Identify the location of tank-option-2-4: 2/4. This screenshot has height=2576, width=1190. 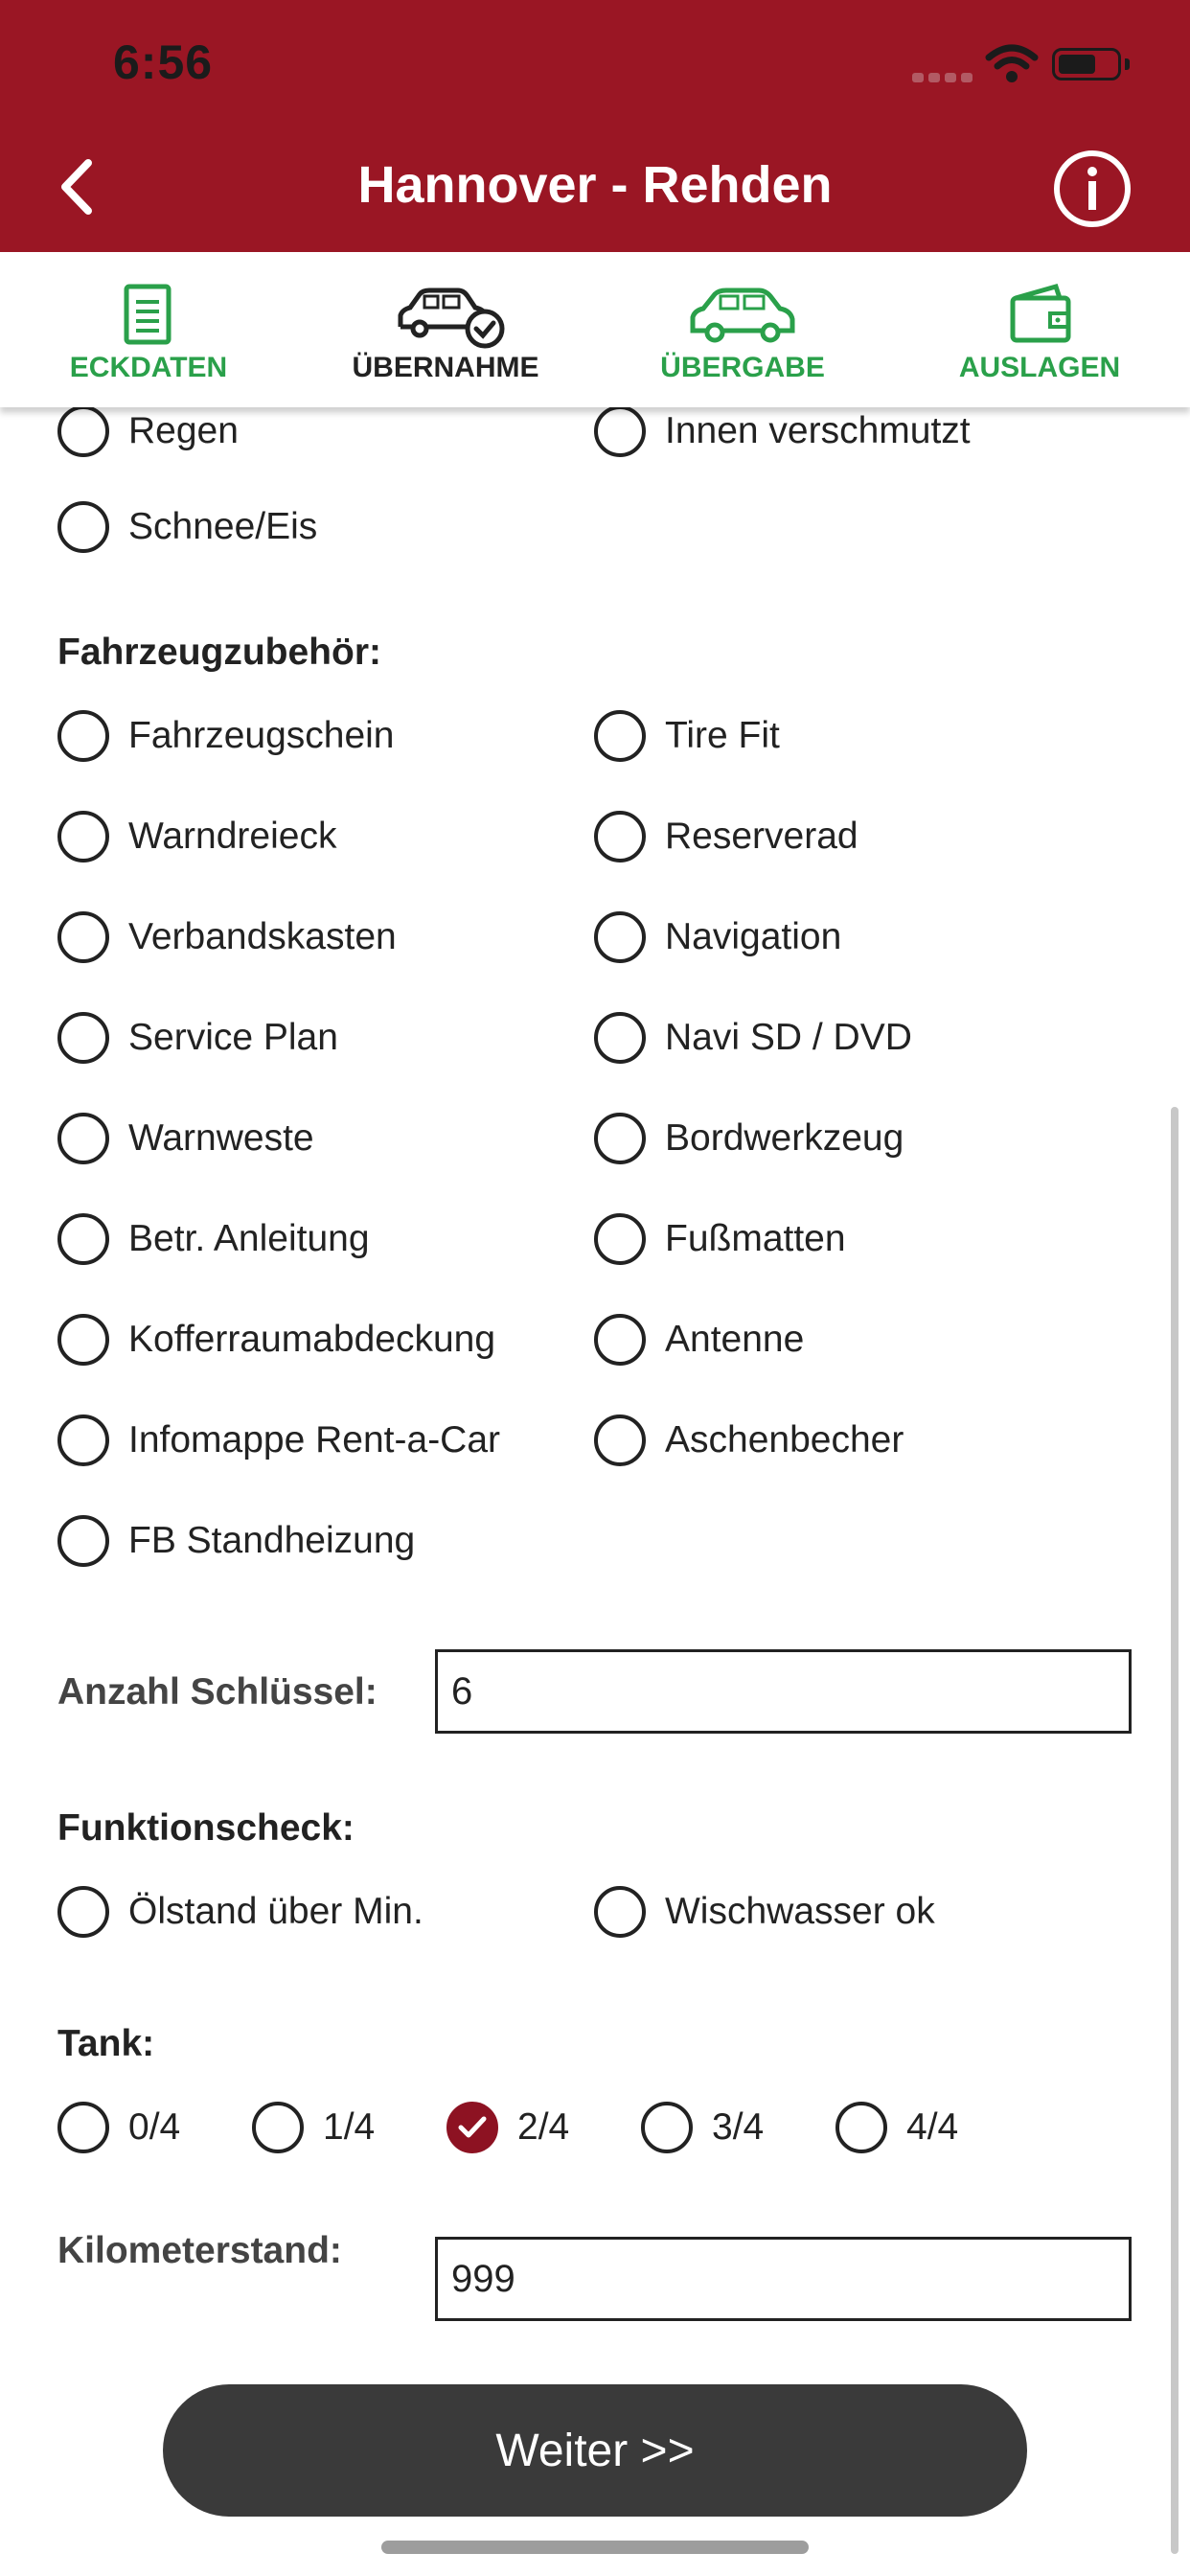
(508, 2127).